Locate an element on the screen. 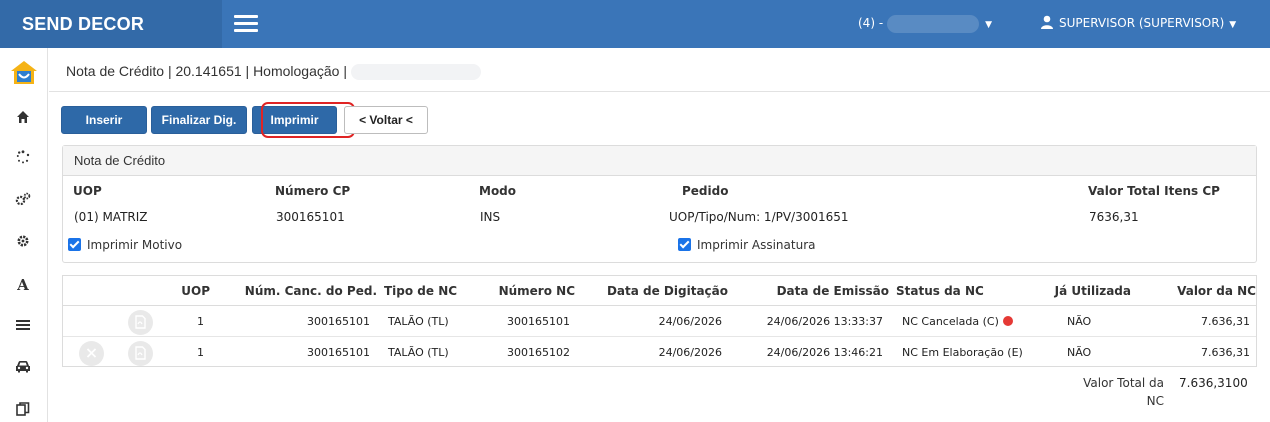  imprimir-motivo-checkbox: Imprimir Motivo is located at coordinates (125, 245).